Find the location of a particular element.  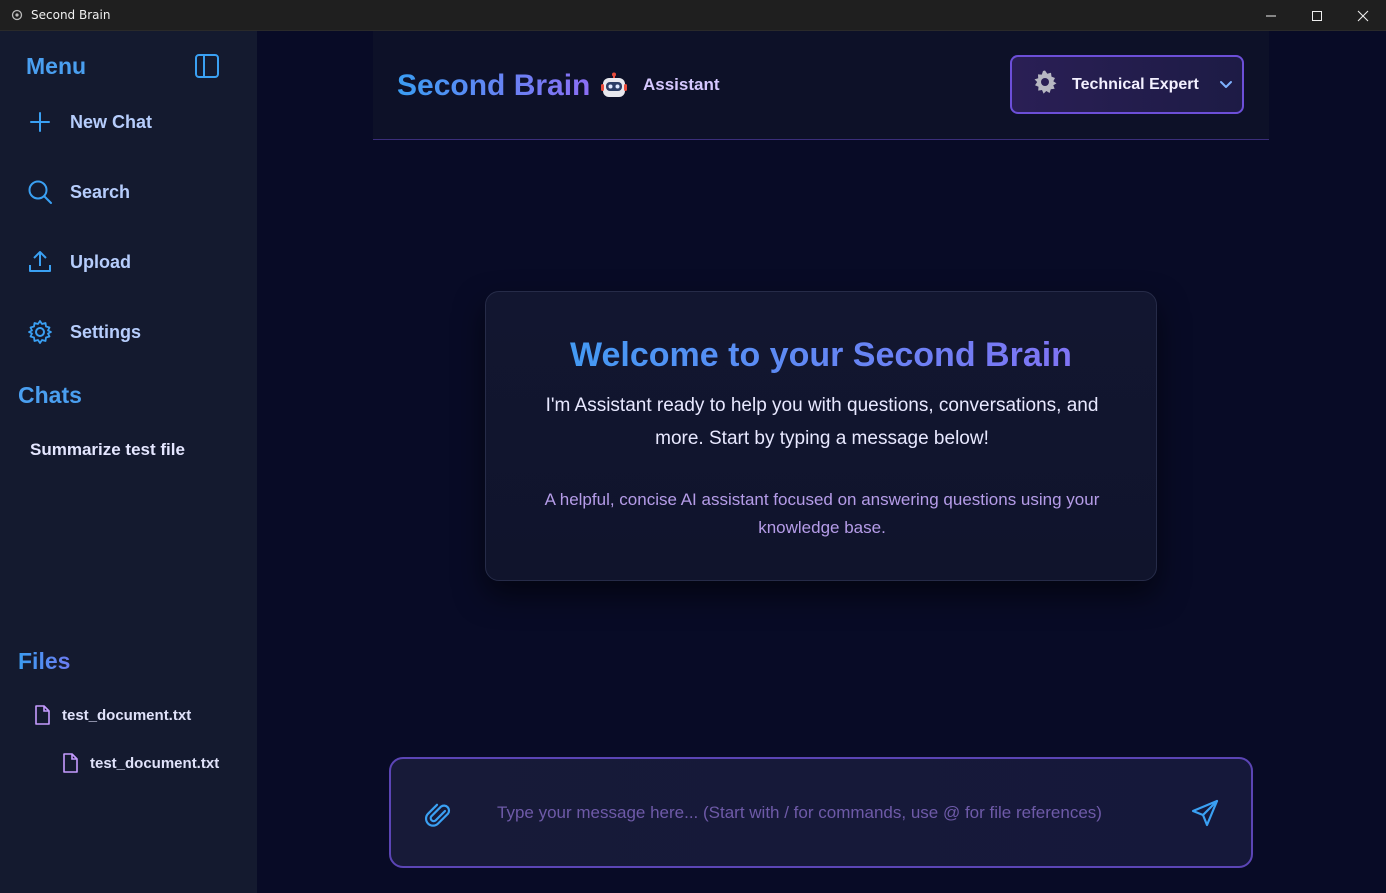

persona-dropdown: Technical Expert is located at coordinates (1127, 84).